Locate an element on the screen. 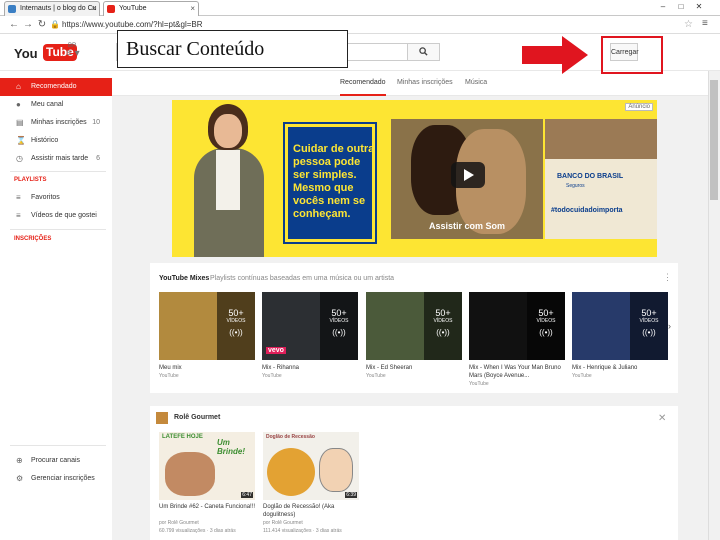 The image size is (720, 540). ad-video: Assistir com Som is located at coordinates (467, 179).